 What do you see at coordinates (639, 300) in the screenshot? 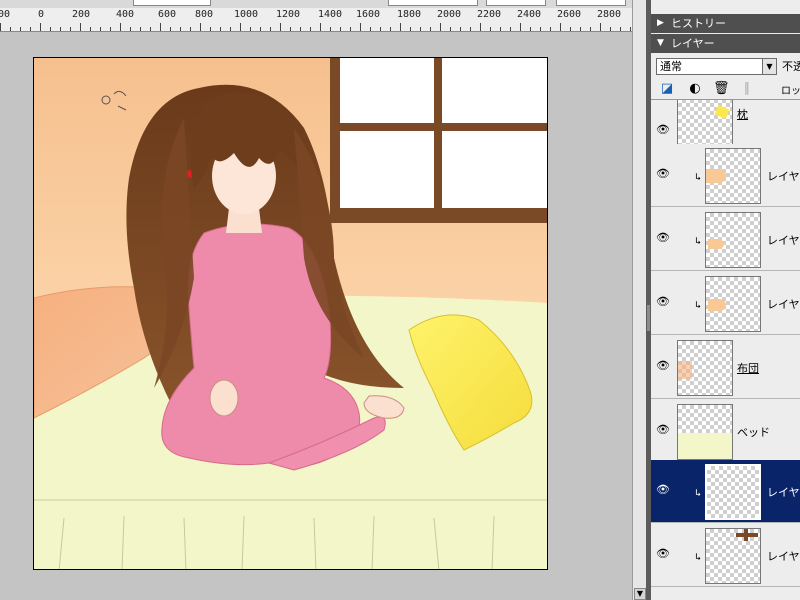
I see `vertical-scrollbar: ▼` at bounding box center [639, 300].